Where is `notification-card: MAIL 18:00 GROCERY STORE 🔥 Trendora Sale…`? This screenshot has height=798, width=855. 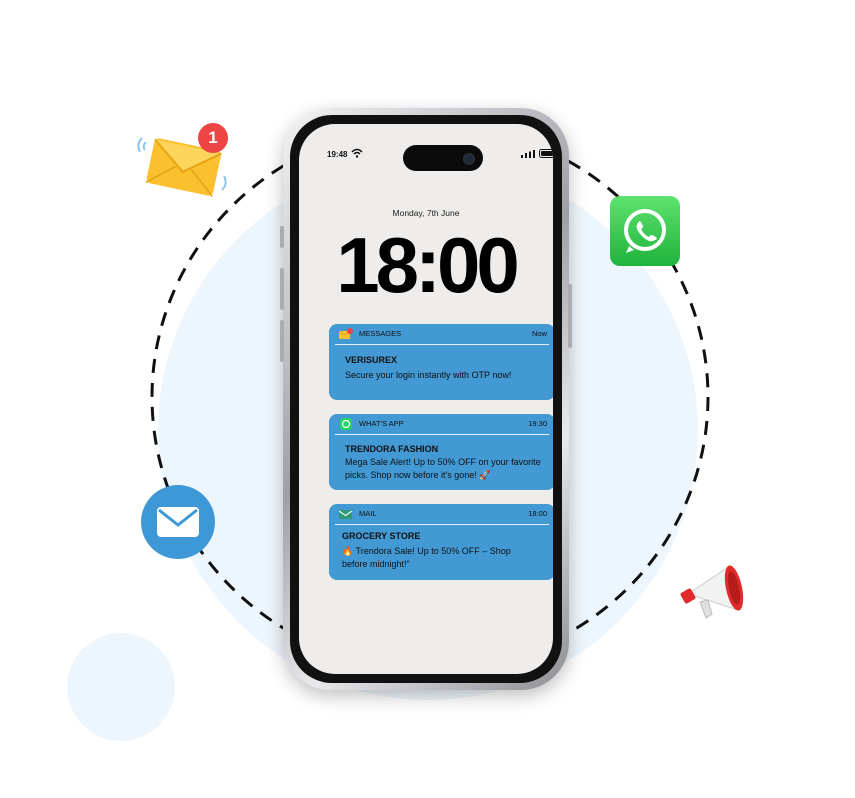 notification-card: MAIL 18:00 GROCERY STORE 🔥 Trendora Sale… is located at coordinates (441, 542).